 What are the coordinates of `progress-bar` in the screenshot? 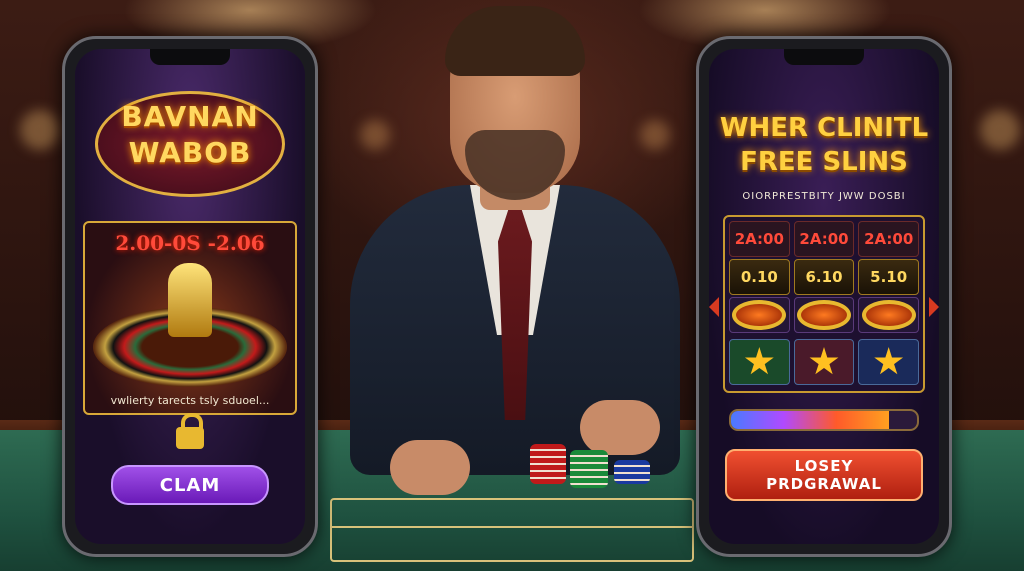 It's located at (824, 420).